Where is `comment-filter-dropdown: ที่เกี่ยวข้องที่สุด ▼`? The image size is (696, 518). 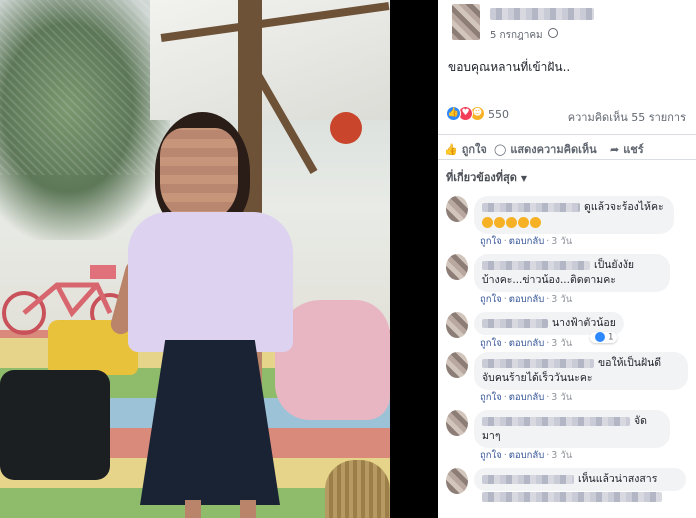 comment-filter-dropdown: ที่เกี่ยวข้องที่สุด ▼ is located at coordinates (486, 177).